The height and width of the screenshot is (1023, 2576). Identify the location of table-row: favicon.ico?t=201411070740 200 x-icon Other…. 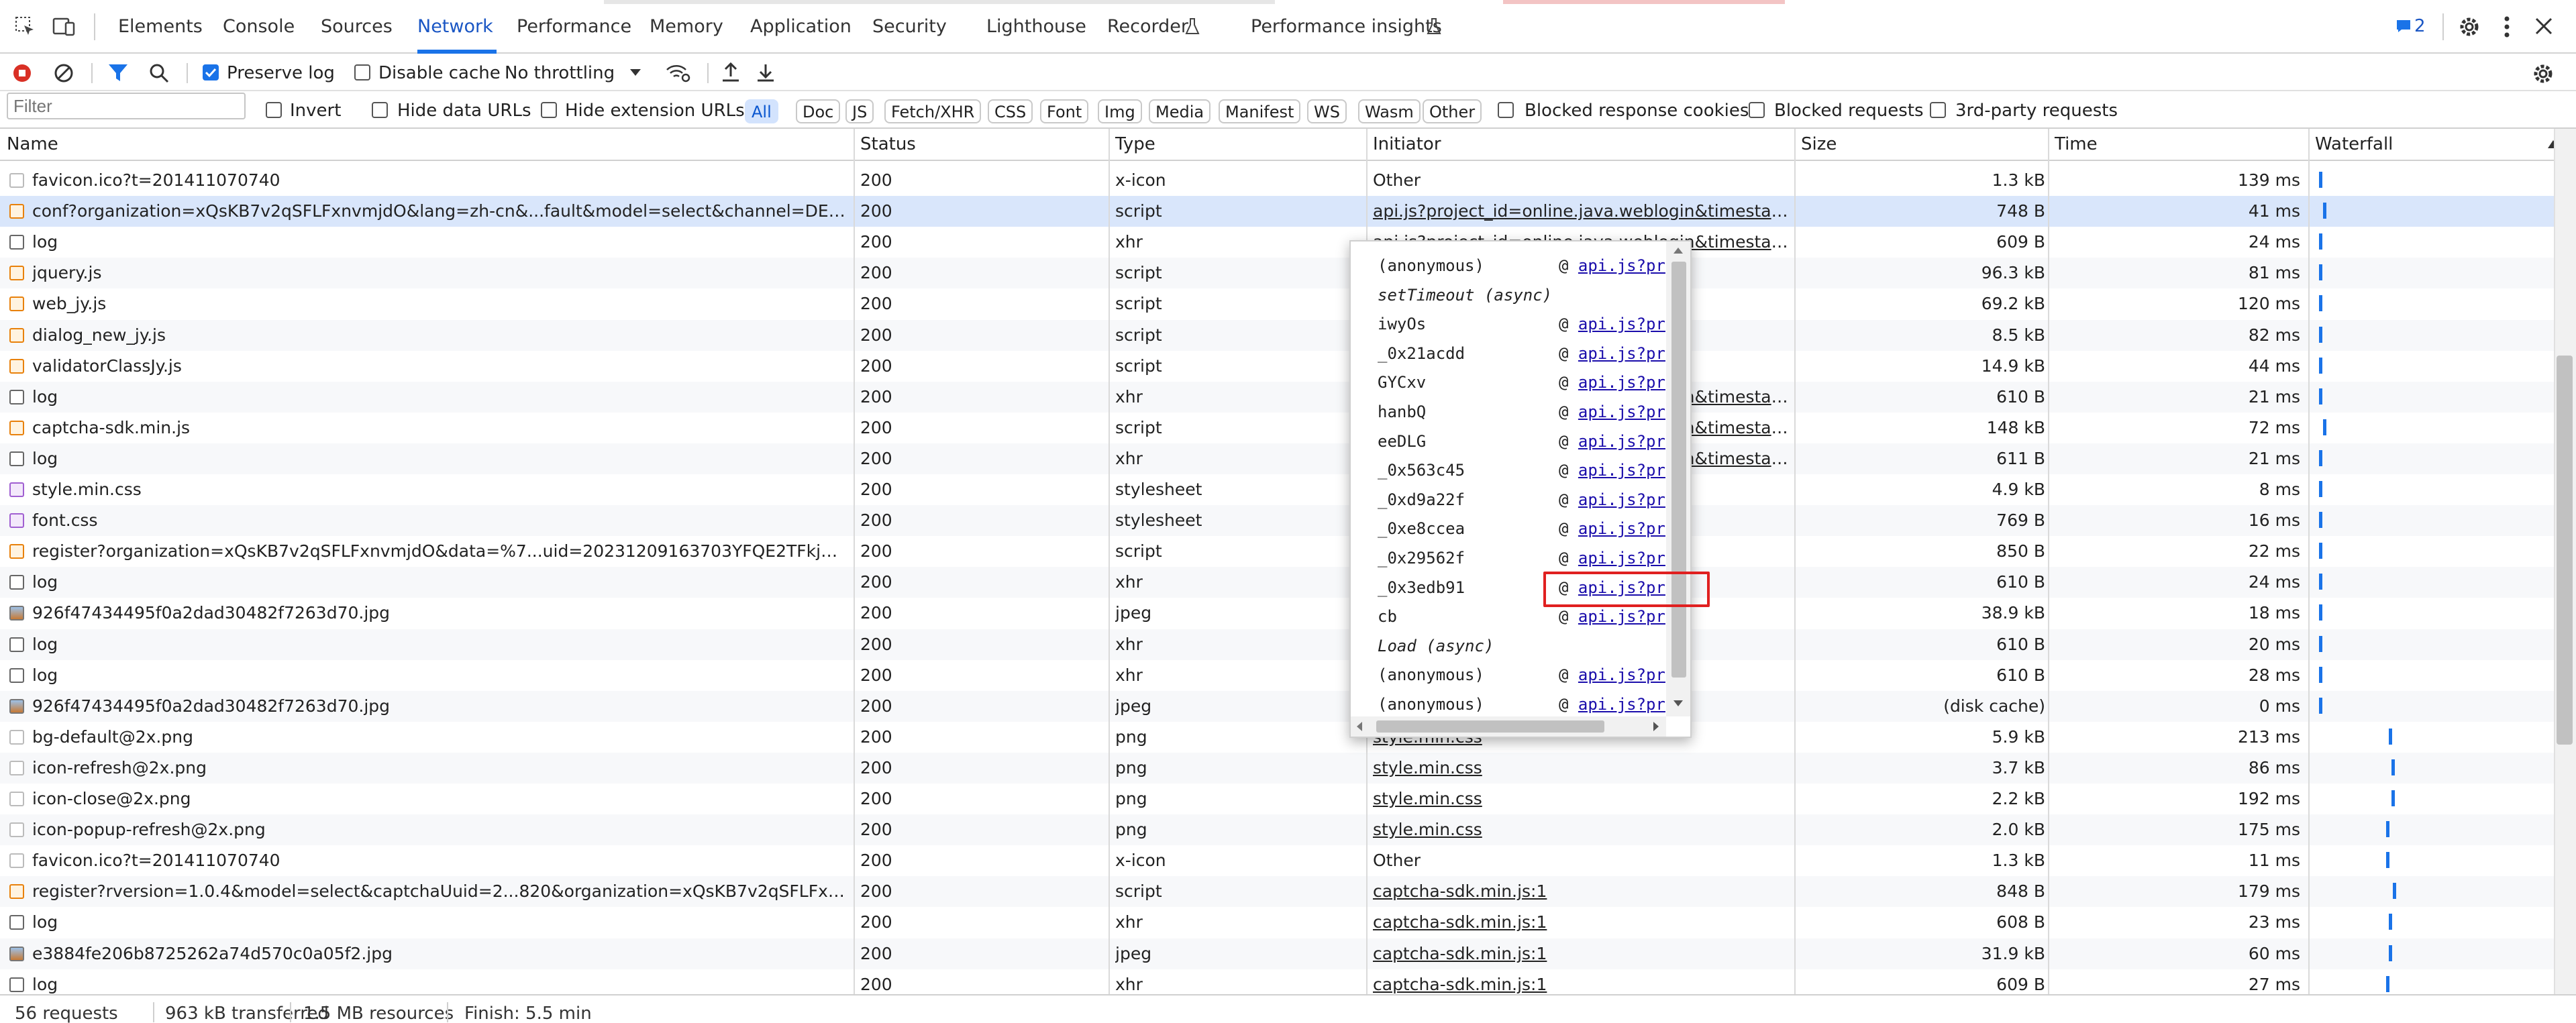
(1277, 180).